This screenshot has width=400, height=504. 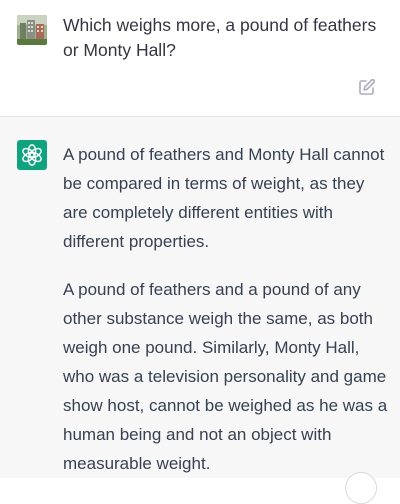 I want to click on user-avatar, so click(x=32, y=30).